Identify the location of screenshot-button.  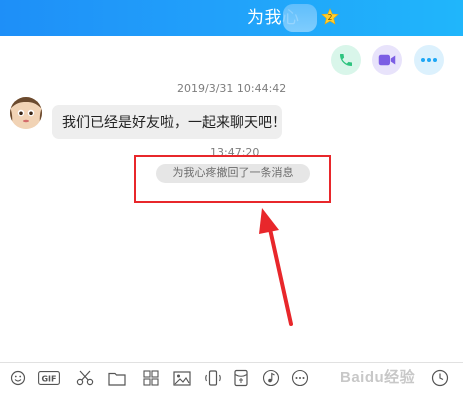
(85, 378).